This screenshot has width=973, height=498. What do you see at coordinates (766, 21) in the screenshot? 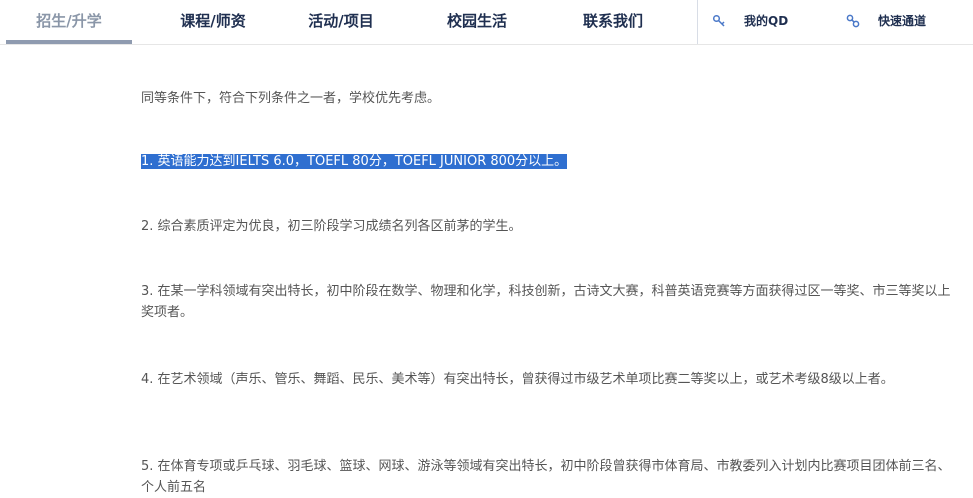
I see `my-qd-label: 我的QD` at bounding box center [766, 21].